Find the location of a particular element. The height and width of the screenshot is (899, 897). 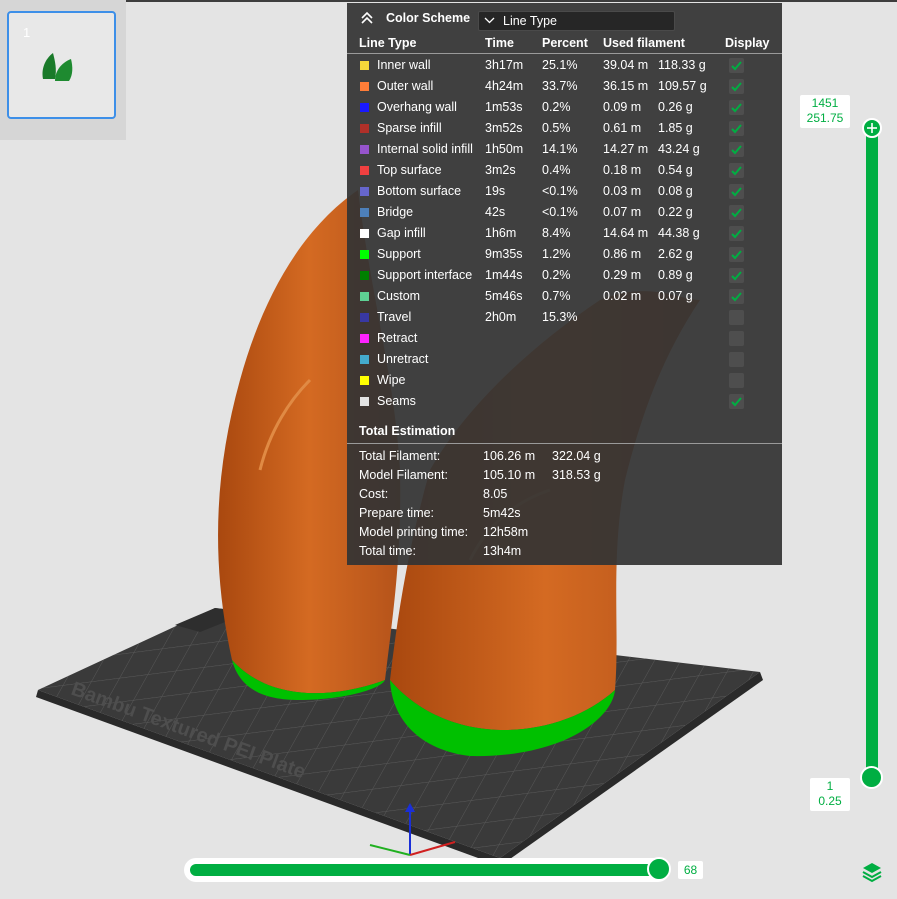

move-slider-value: 68 is located at coordinates (690, 870).